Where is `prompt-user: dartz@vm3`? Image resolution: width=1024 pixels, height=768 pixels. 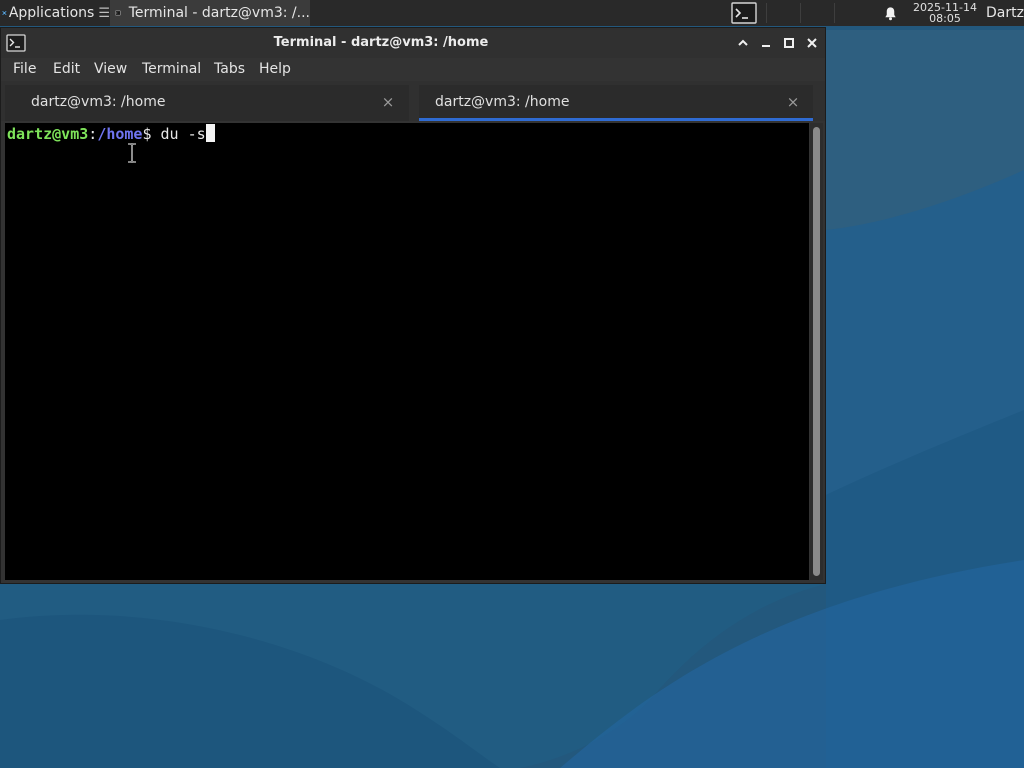
prompt-user: dartz@vm3 is located at coordinates (48, 134).